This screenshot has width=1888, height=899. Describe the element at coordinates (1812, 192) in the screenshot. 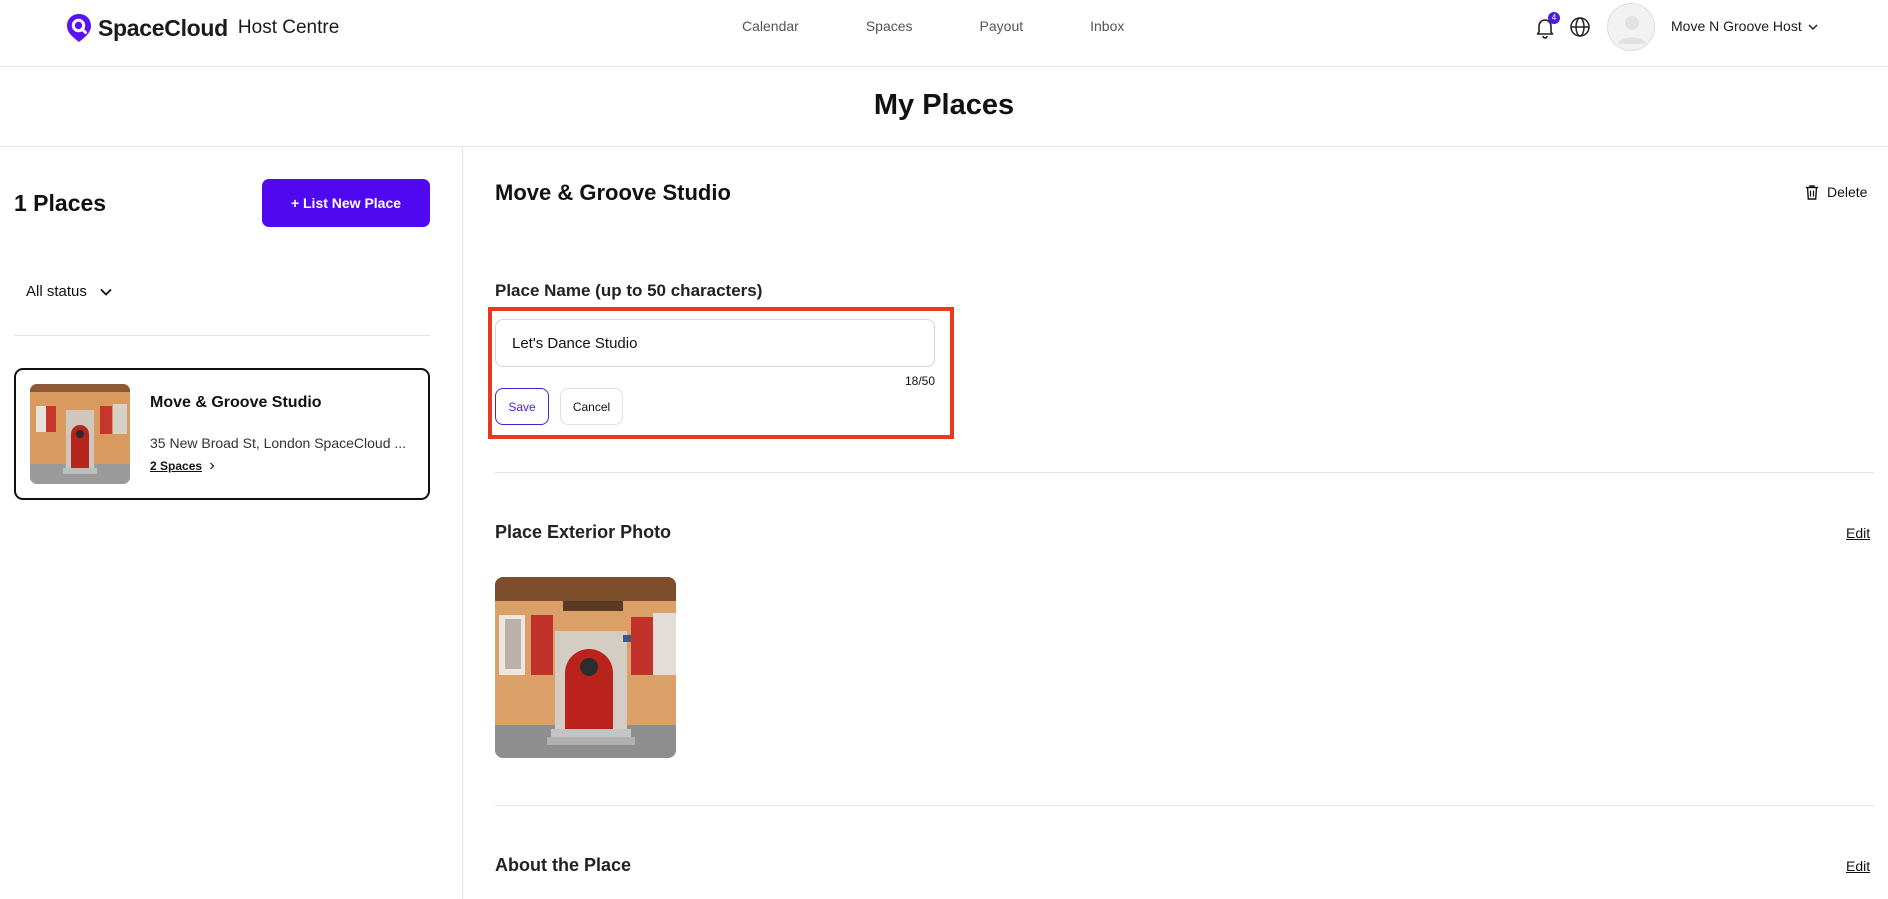

I see `trash-icon` at that location.